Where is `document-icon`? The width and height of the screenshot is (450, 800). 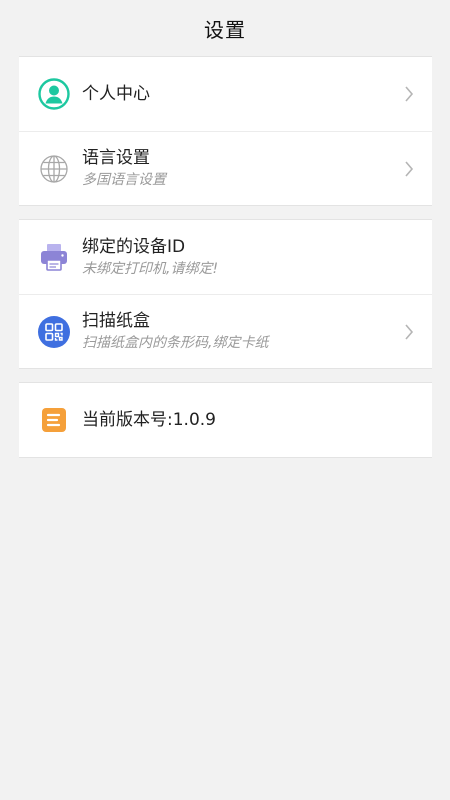
document-icon is located at coordinates (54, 420).